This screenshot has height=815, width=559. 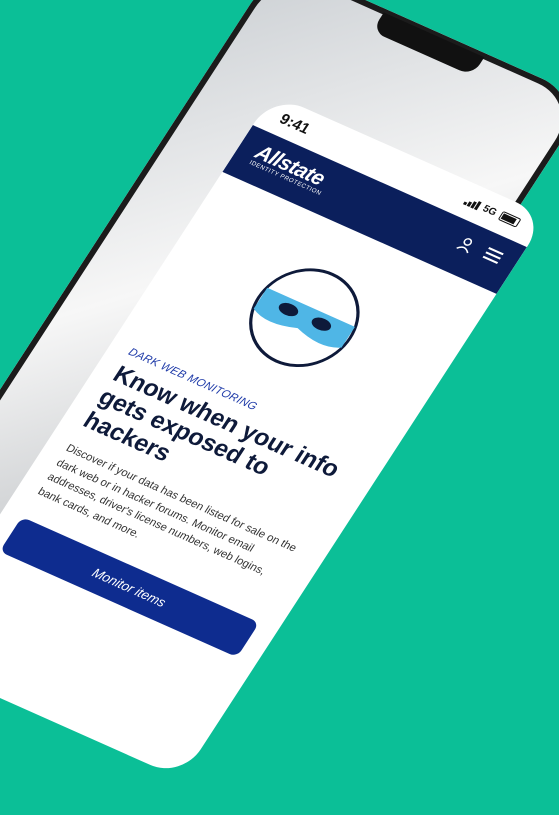 I want to click on menu-icon, so click(x=491, y=258).